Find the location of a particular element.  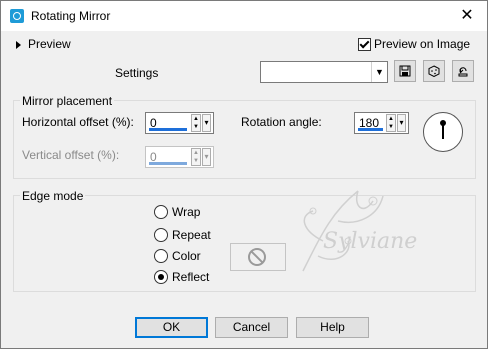

rotation-angle-bar is located at coordinates (370, 129).